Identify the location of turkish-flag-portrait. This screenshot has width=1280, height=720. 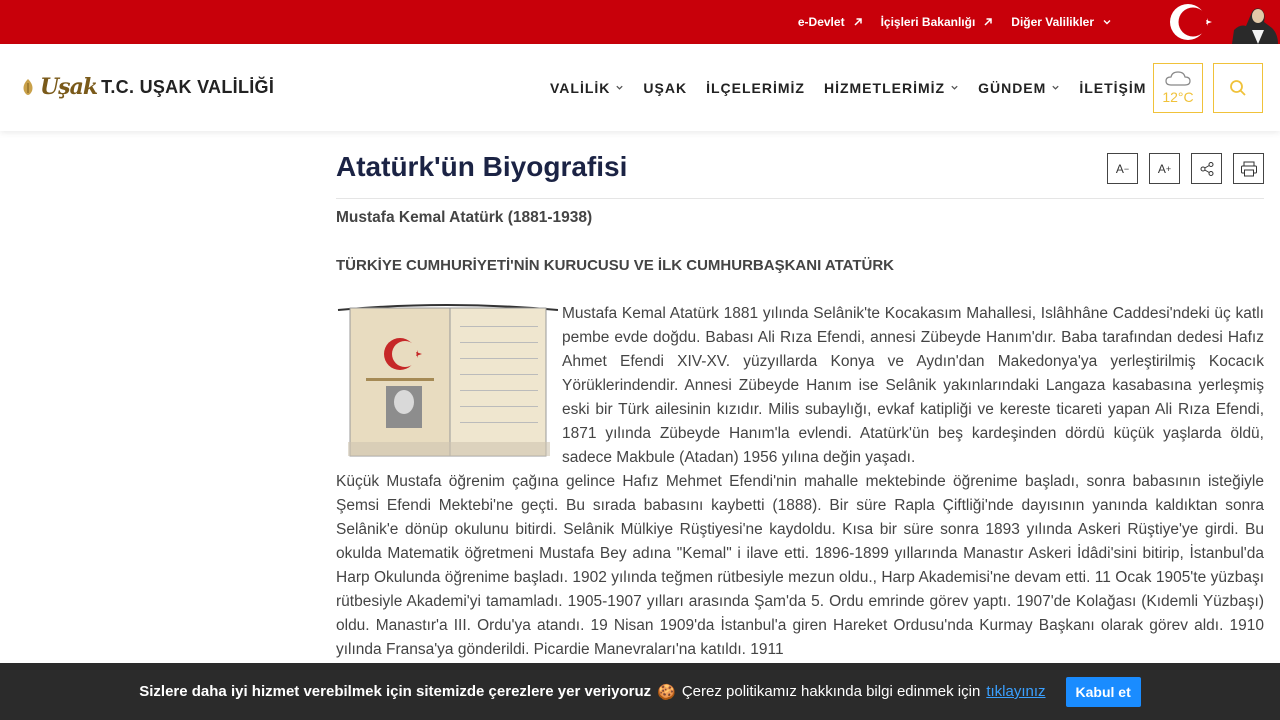
(1220, 22).